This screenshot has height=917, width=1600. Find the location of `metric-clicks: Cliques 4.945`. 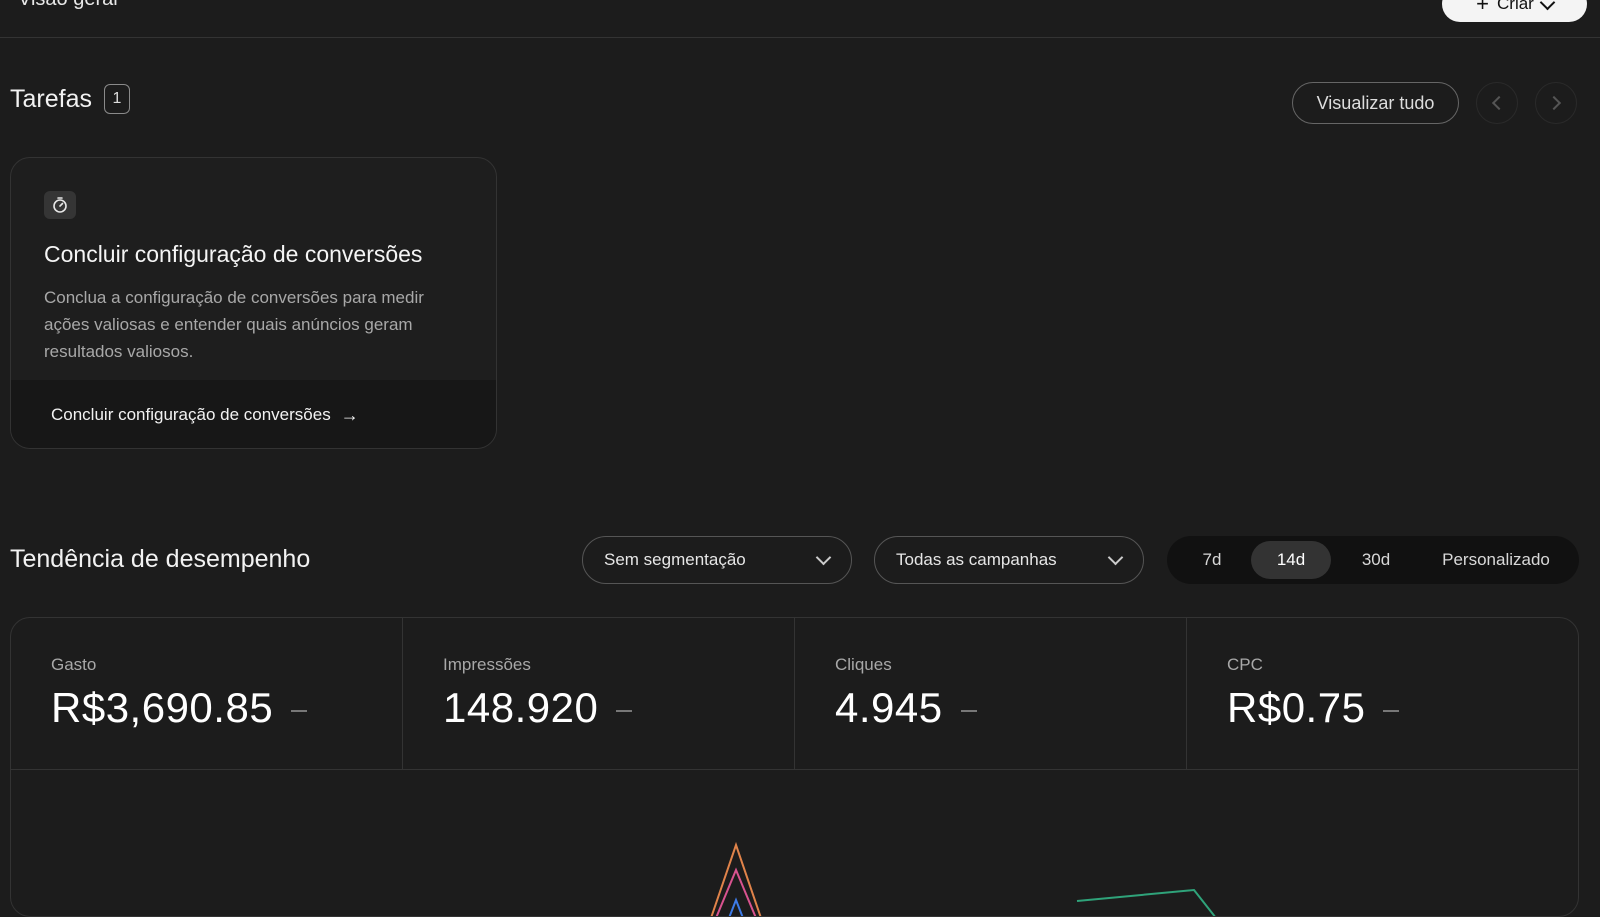

metric-clicks: Cliques 4.945 is located at coordinates (991, 693).